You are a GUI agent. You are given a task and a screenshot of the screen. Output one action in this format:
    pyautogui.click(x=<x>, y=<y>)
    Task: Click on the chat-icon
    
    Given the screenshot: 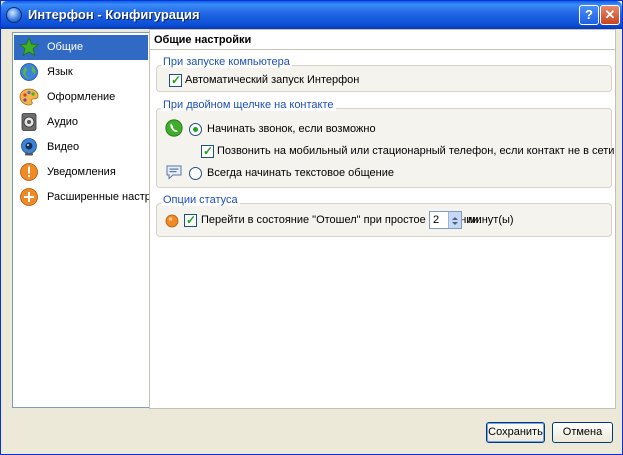 What is the action you would take?
    pyautogui.click(x=174, y=172)
    